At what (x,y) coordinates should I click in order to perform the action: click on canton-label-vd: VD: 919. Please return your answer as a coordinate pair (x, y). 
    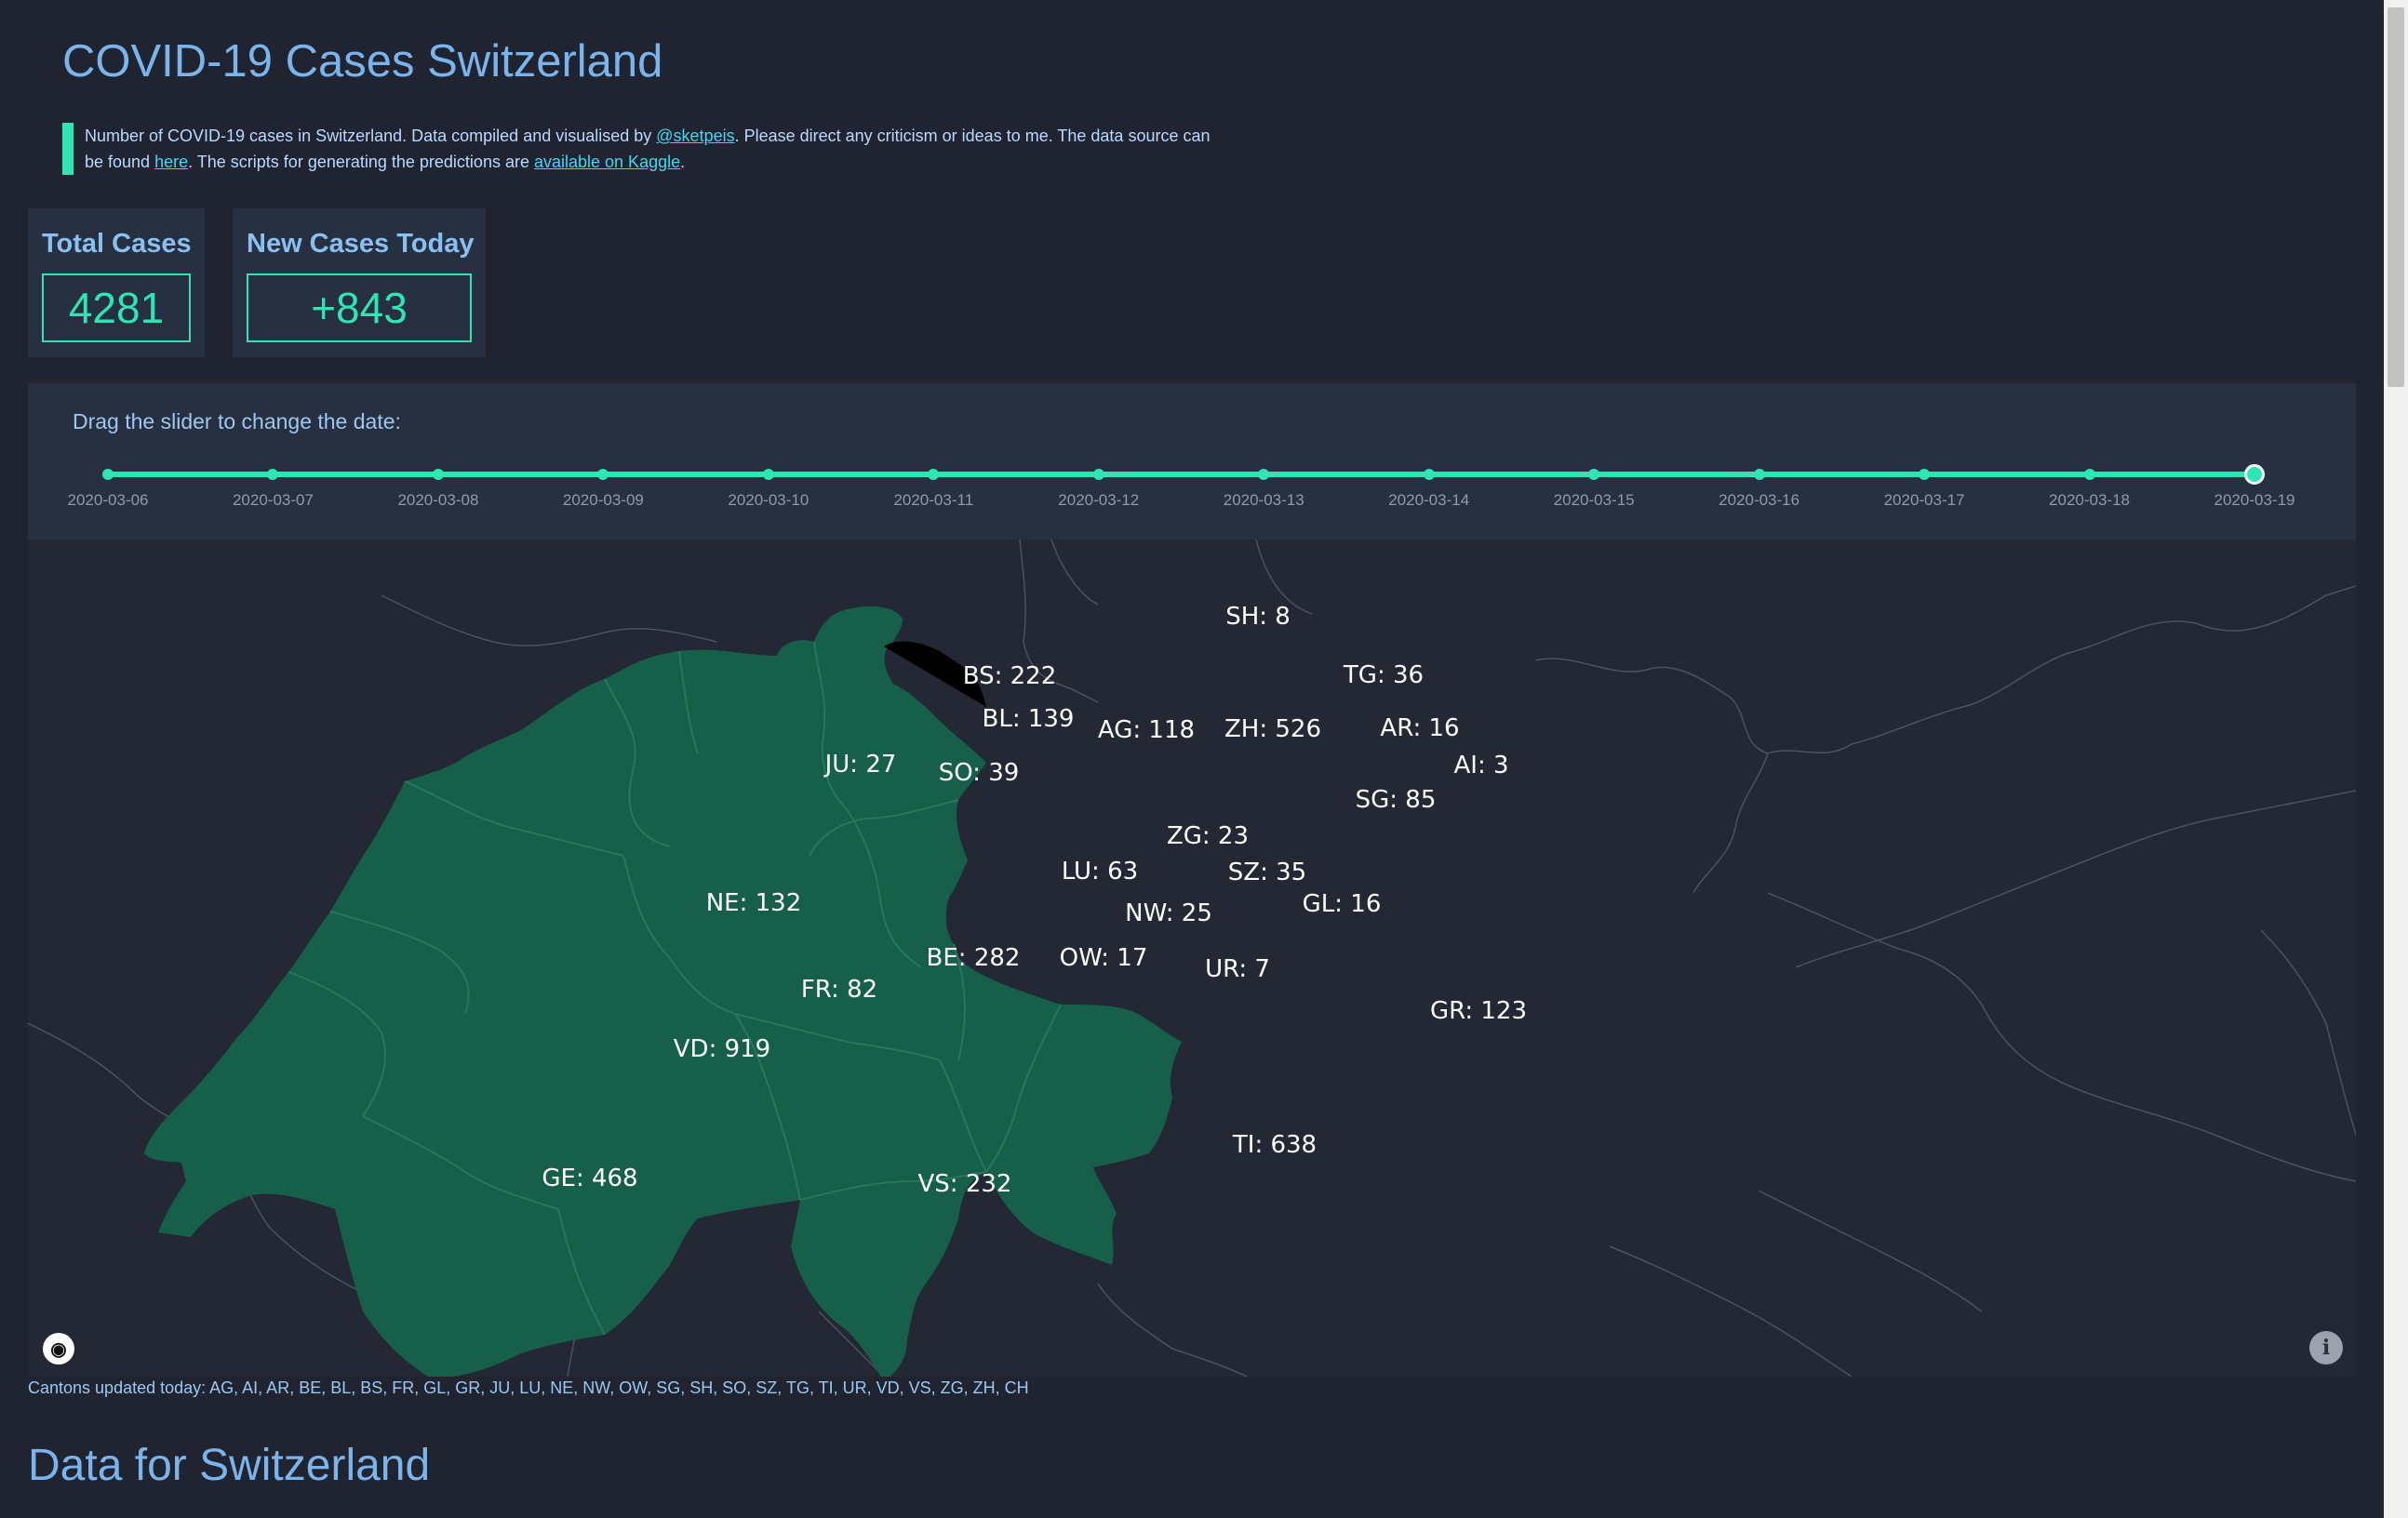
    Looking at the image, I should click on (722, 1049).